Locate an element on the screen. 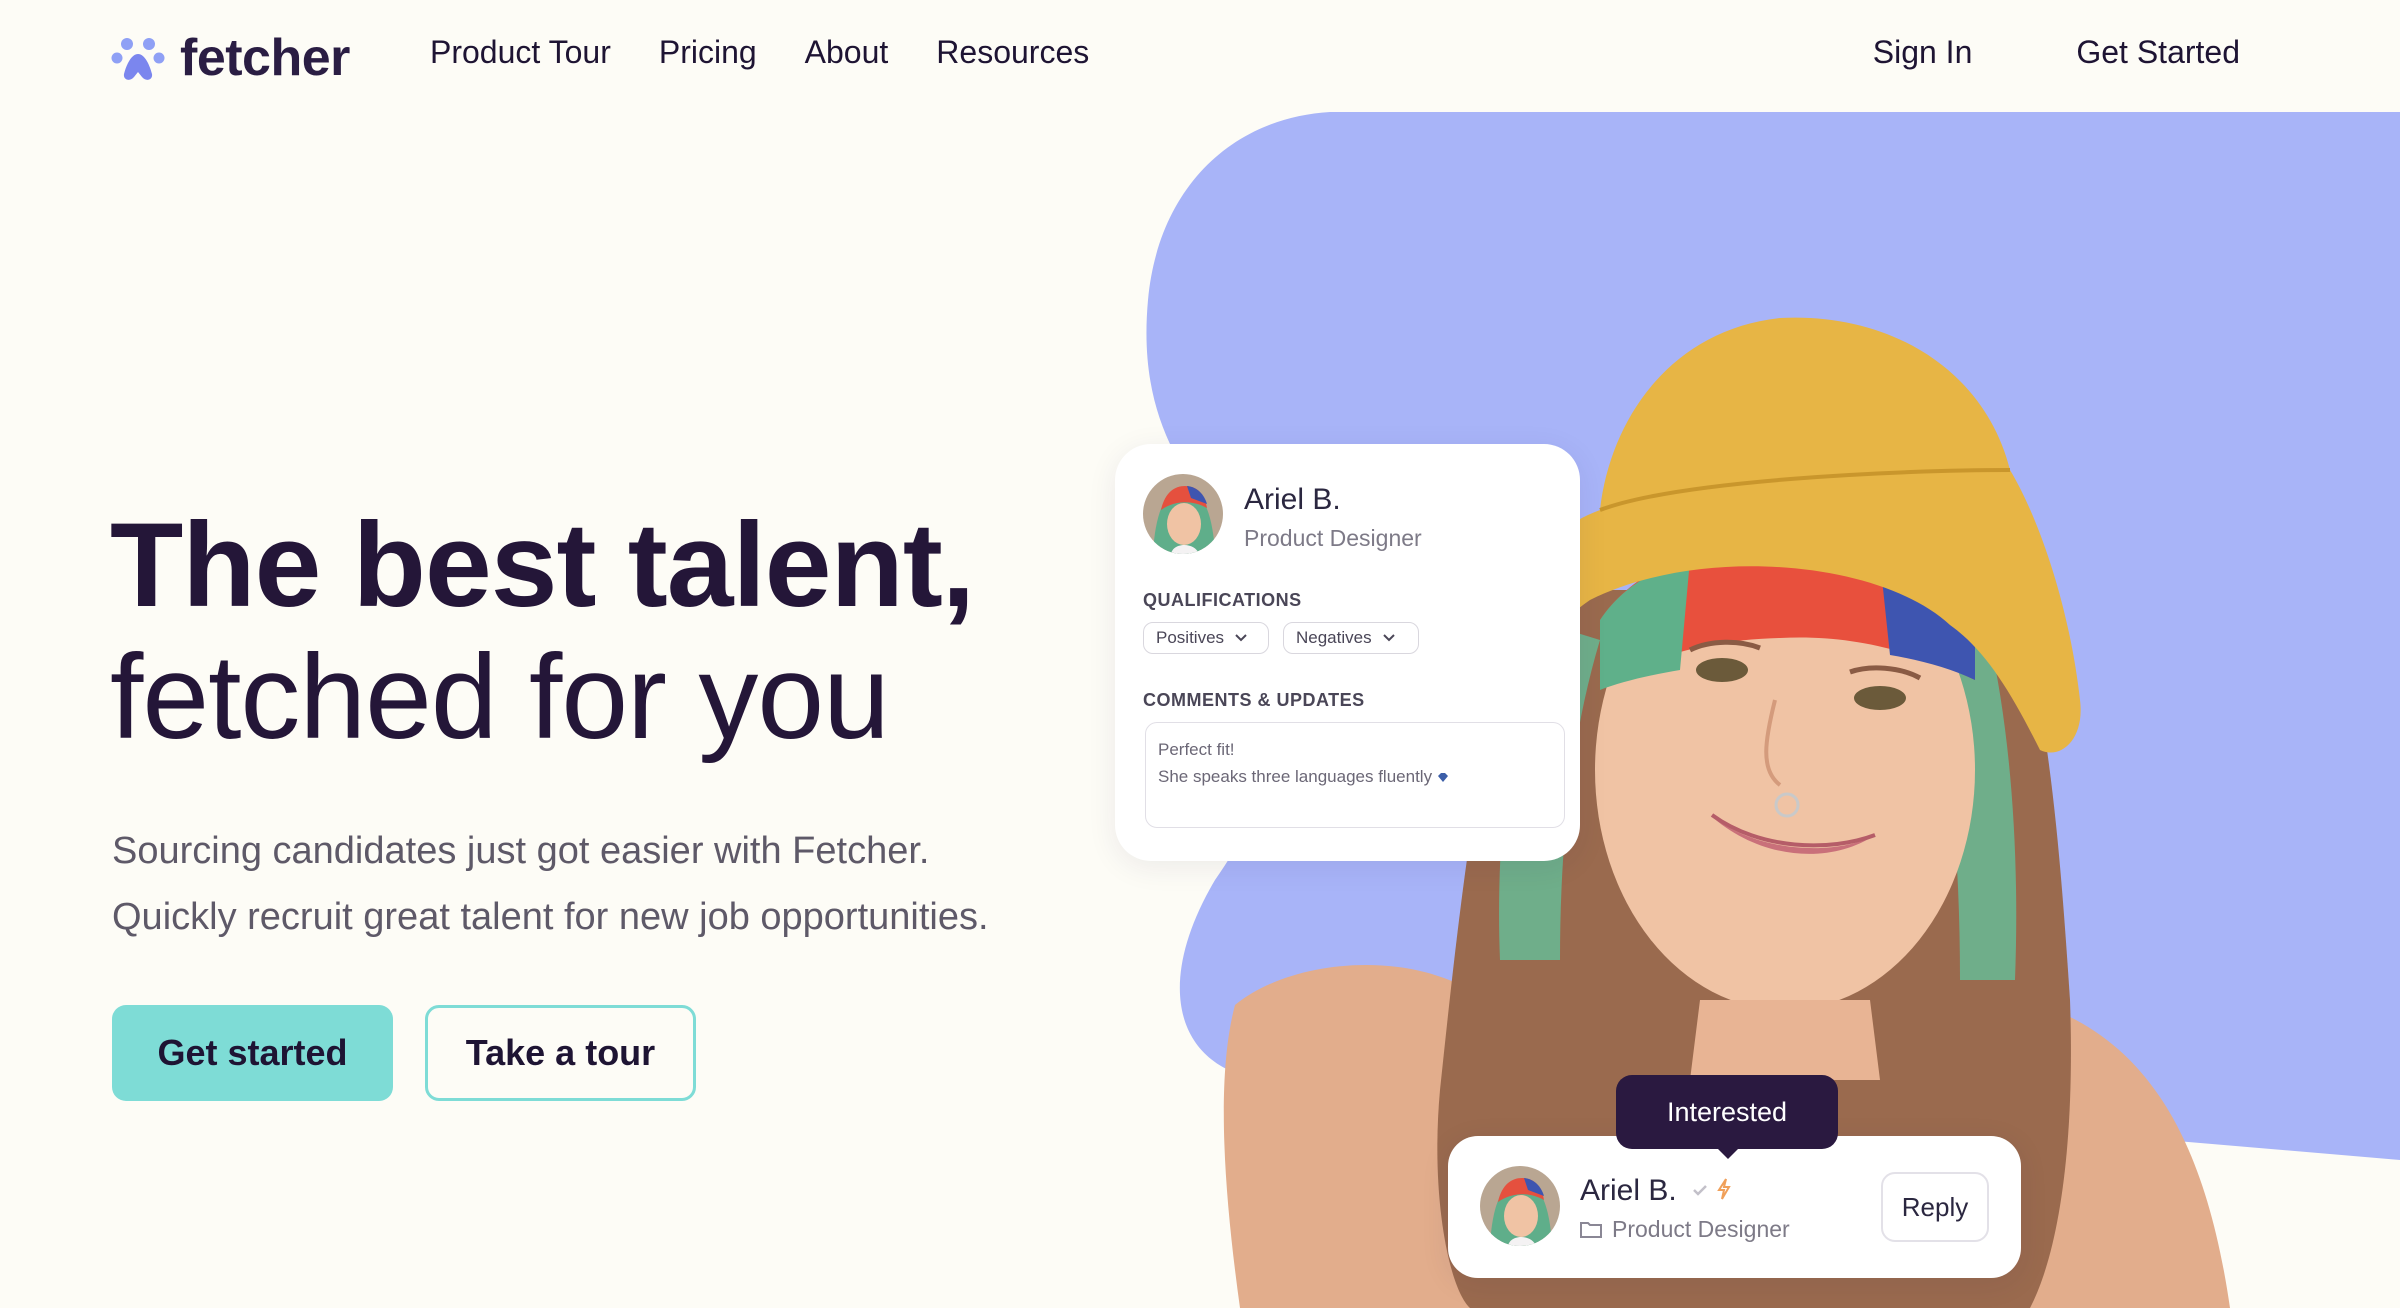 The height and width of the screenshot is (1308, 2400). get-started-button: Get started is located at coordinates (252, 1053).